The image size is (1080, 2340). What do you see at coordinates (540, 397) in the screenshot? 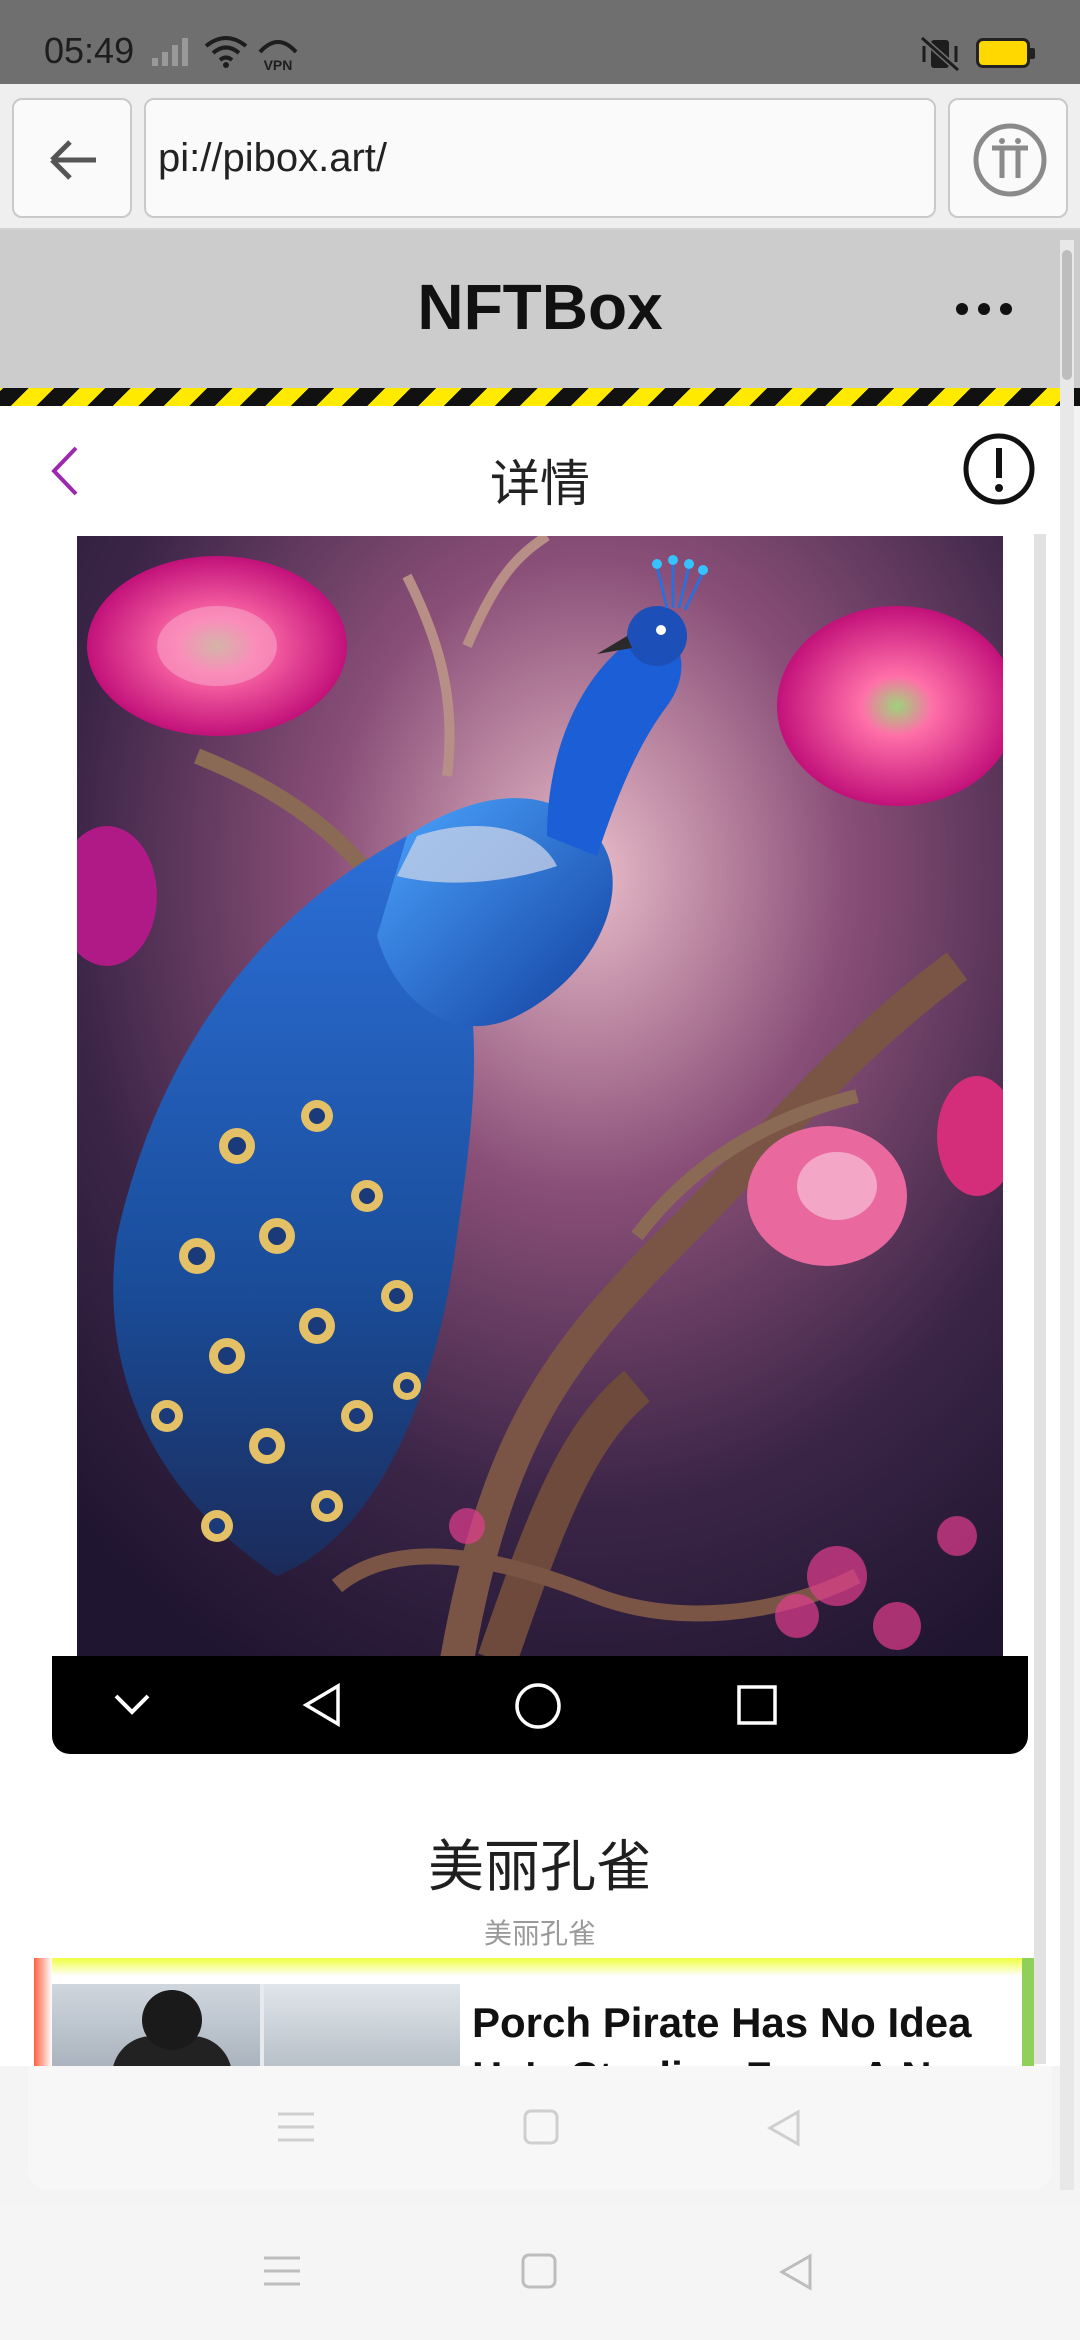
I see `hazard-stripe` at bounding box center [540, 397].